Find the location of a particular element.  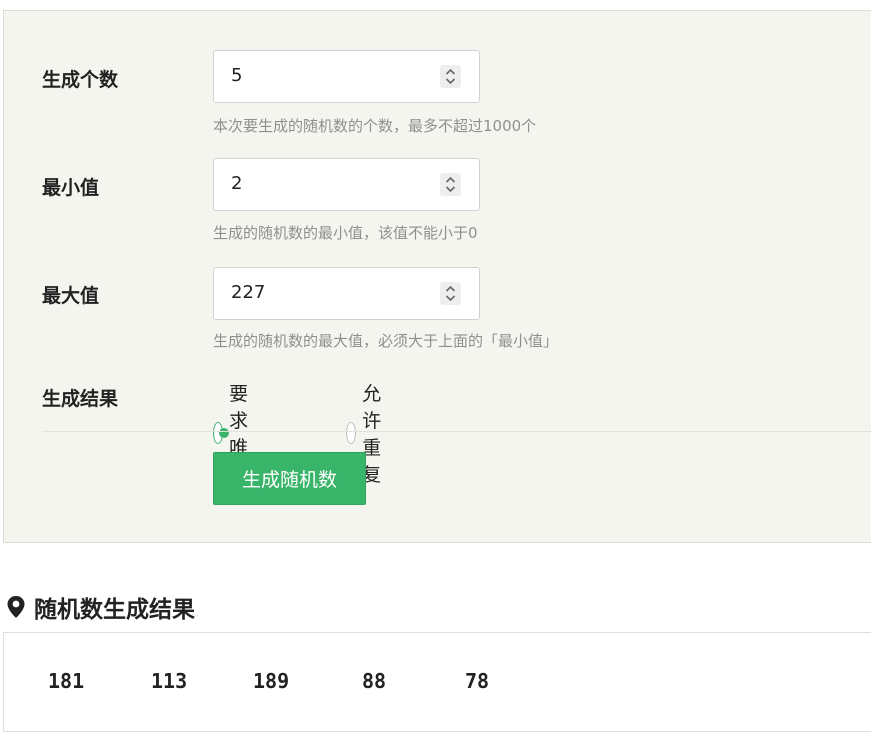

max-input-value: 227 is located at coordinates (248, 292).